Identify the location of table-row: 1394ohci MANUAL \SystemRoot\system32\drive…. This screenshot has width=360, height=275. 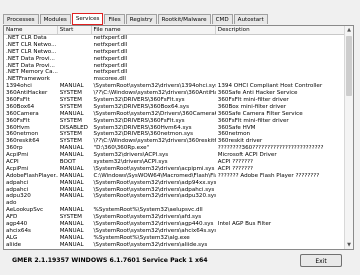
(178, 86).